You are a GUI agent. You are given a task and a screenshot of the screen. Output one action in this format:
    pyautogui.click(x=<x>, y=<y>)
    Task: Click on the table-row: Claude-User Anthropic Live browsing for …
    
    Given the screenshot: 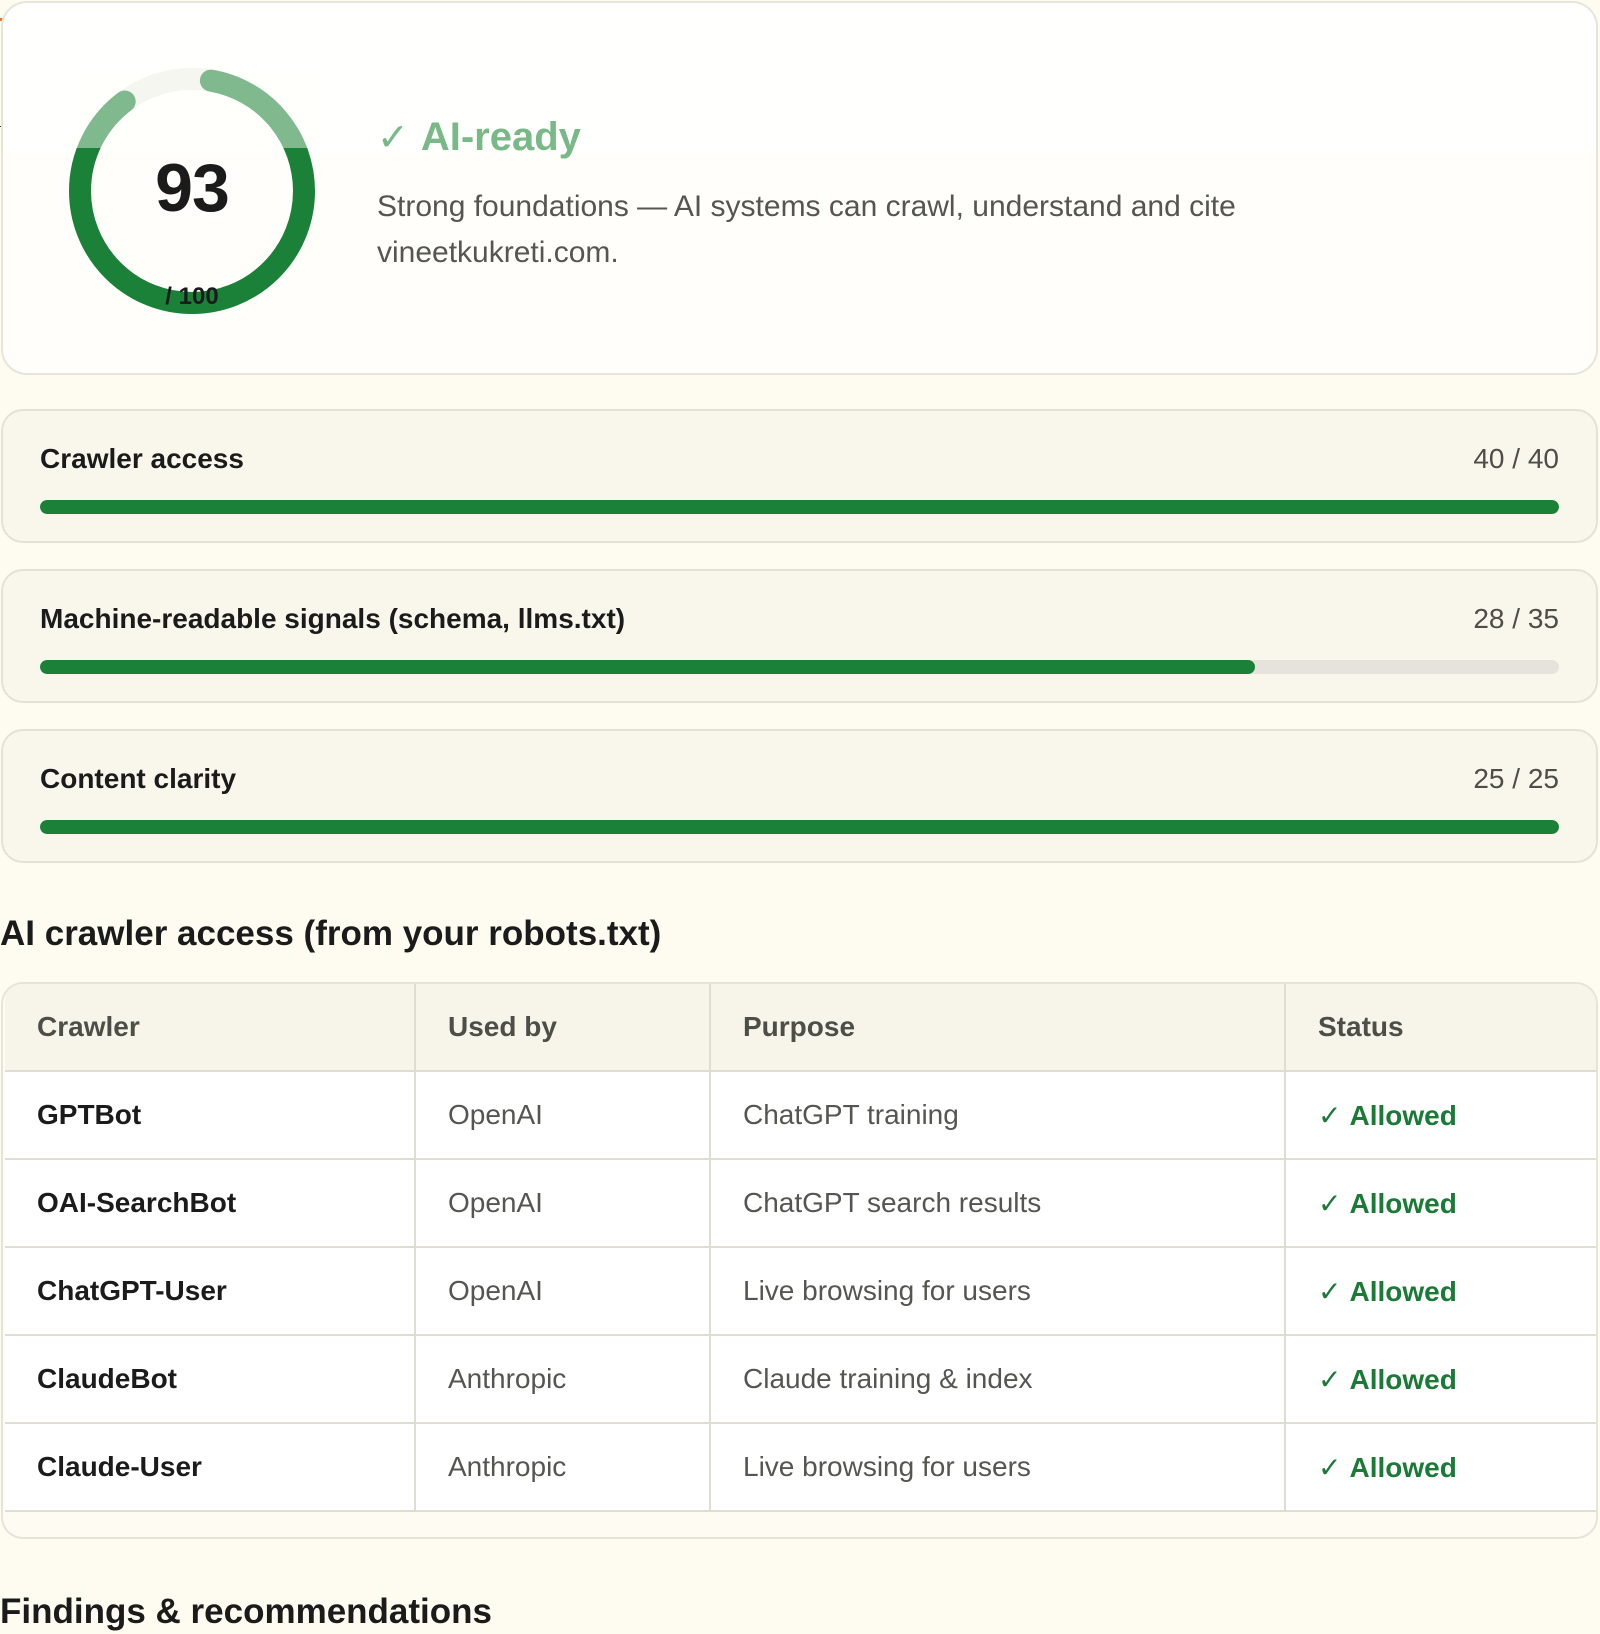 What is the action you would take?
    pyautogui.click(x=800, y=1467)
    